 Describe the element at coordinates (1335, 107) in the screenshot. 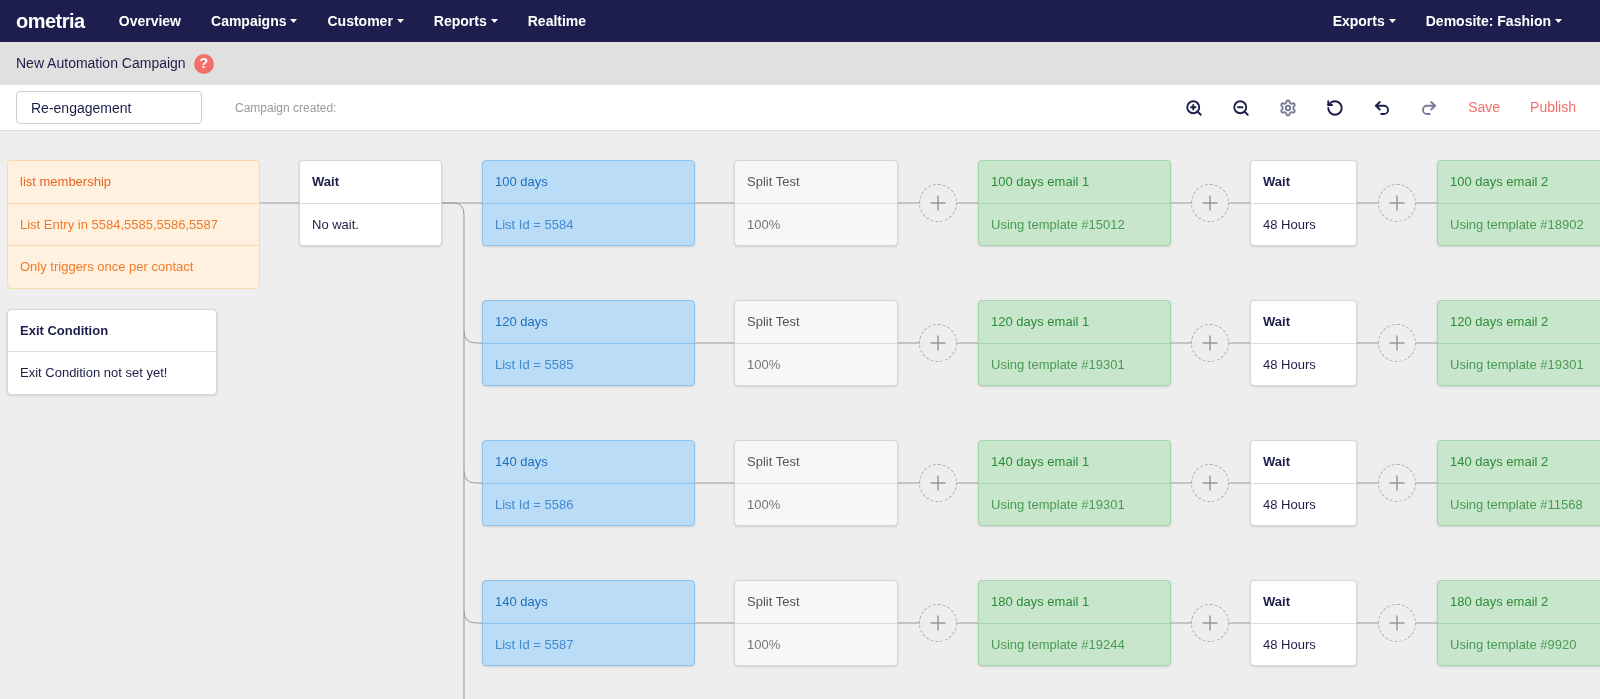

I see `history-icon` at that location.